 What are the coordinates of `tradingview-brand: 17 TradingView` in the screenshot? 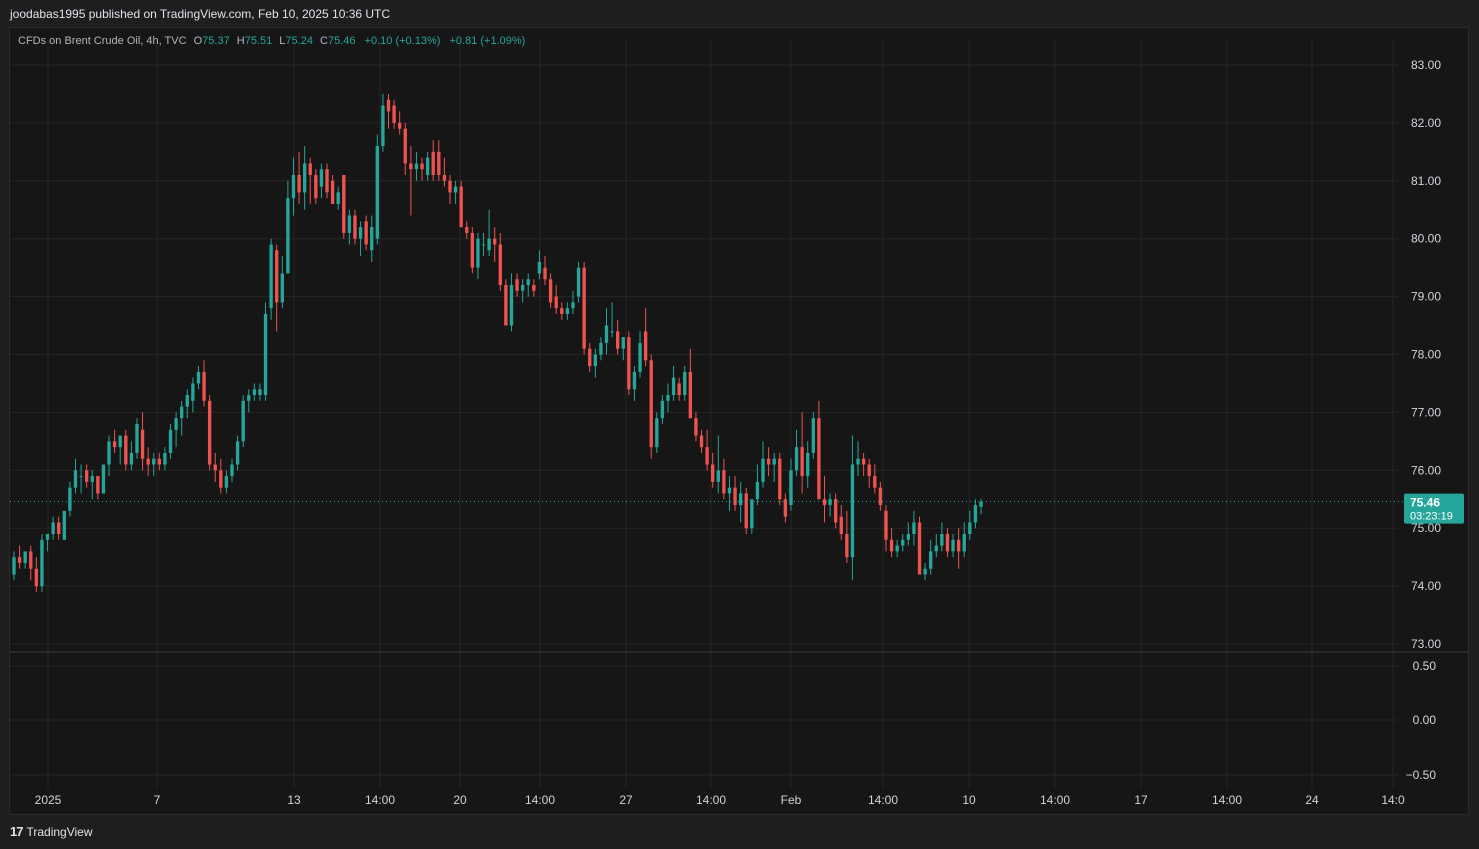 It's located at (51, 831).